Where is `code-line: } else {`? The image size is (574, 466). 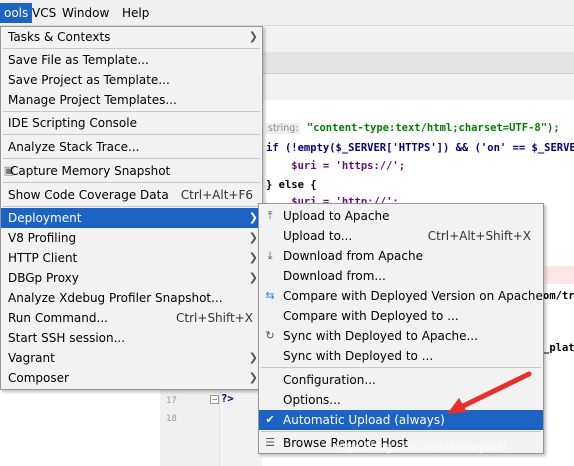
code-line: } else { is located at coordinates (291, 185).